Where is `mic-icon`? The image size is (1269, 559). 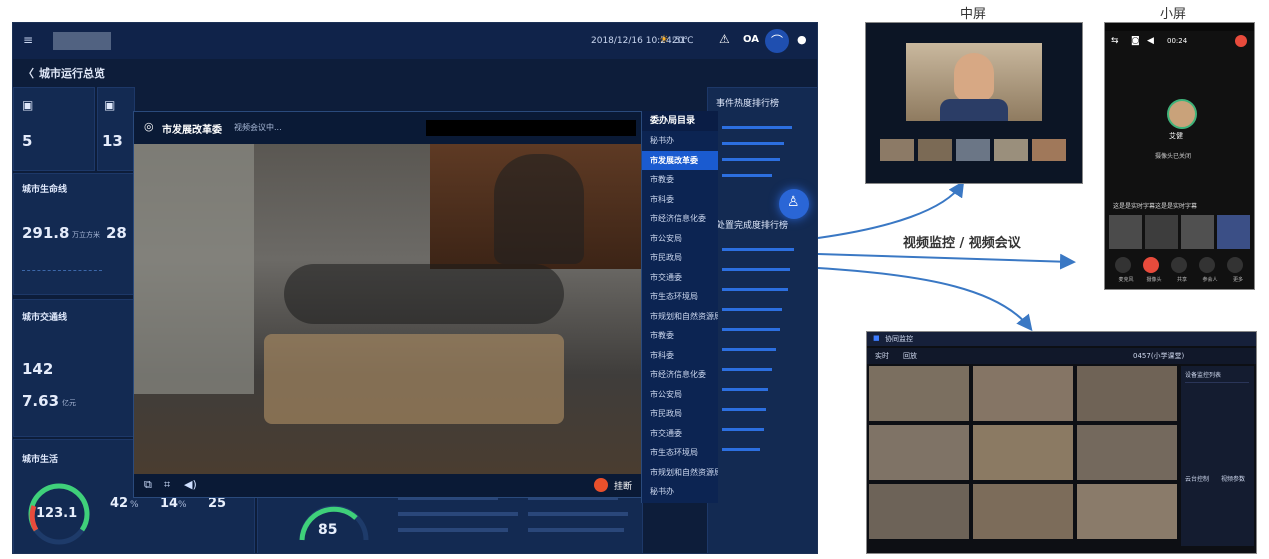 mic-icon is located at coordinates (1123, 265).